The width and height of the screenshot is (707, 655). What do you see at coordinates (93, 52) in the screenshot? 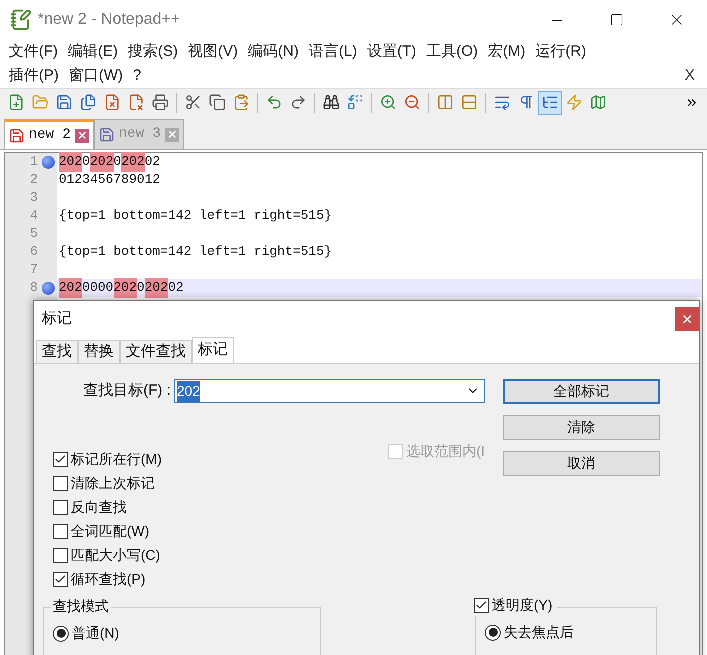
I see `menu-item: 编辑(E)` at bounding box center [93, 52].